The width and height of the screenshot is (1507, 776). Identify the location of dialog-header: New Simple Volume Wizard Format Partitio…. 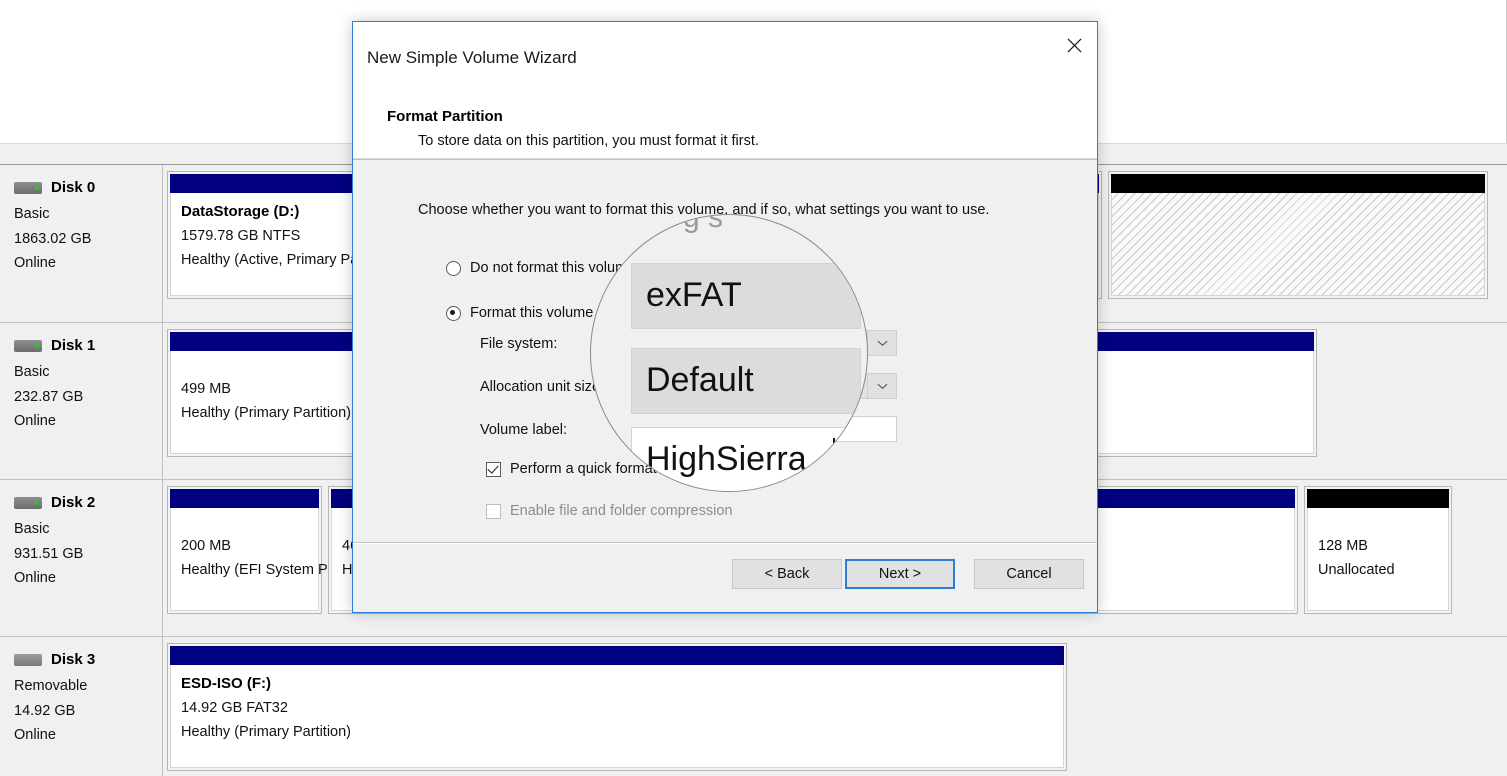
(725, 90).